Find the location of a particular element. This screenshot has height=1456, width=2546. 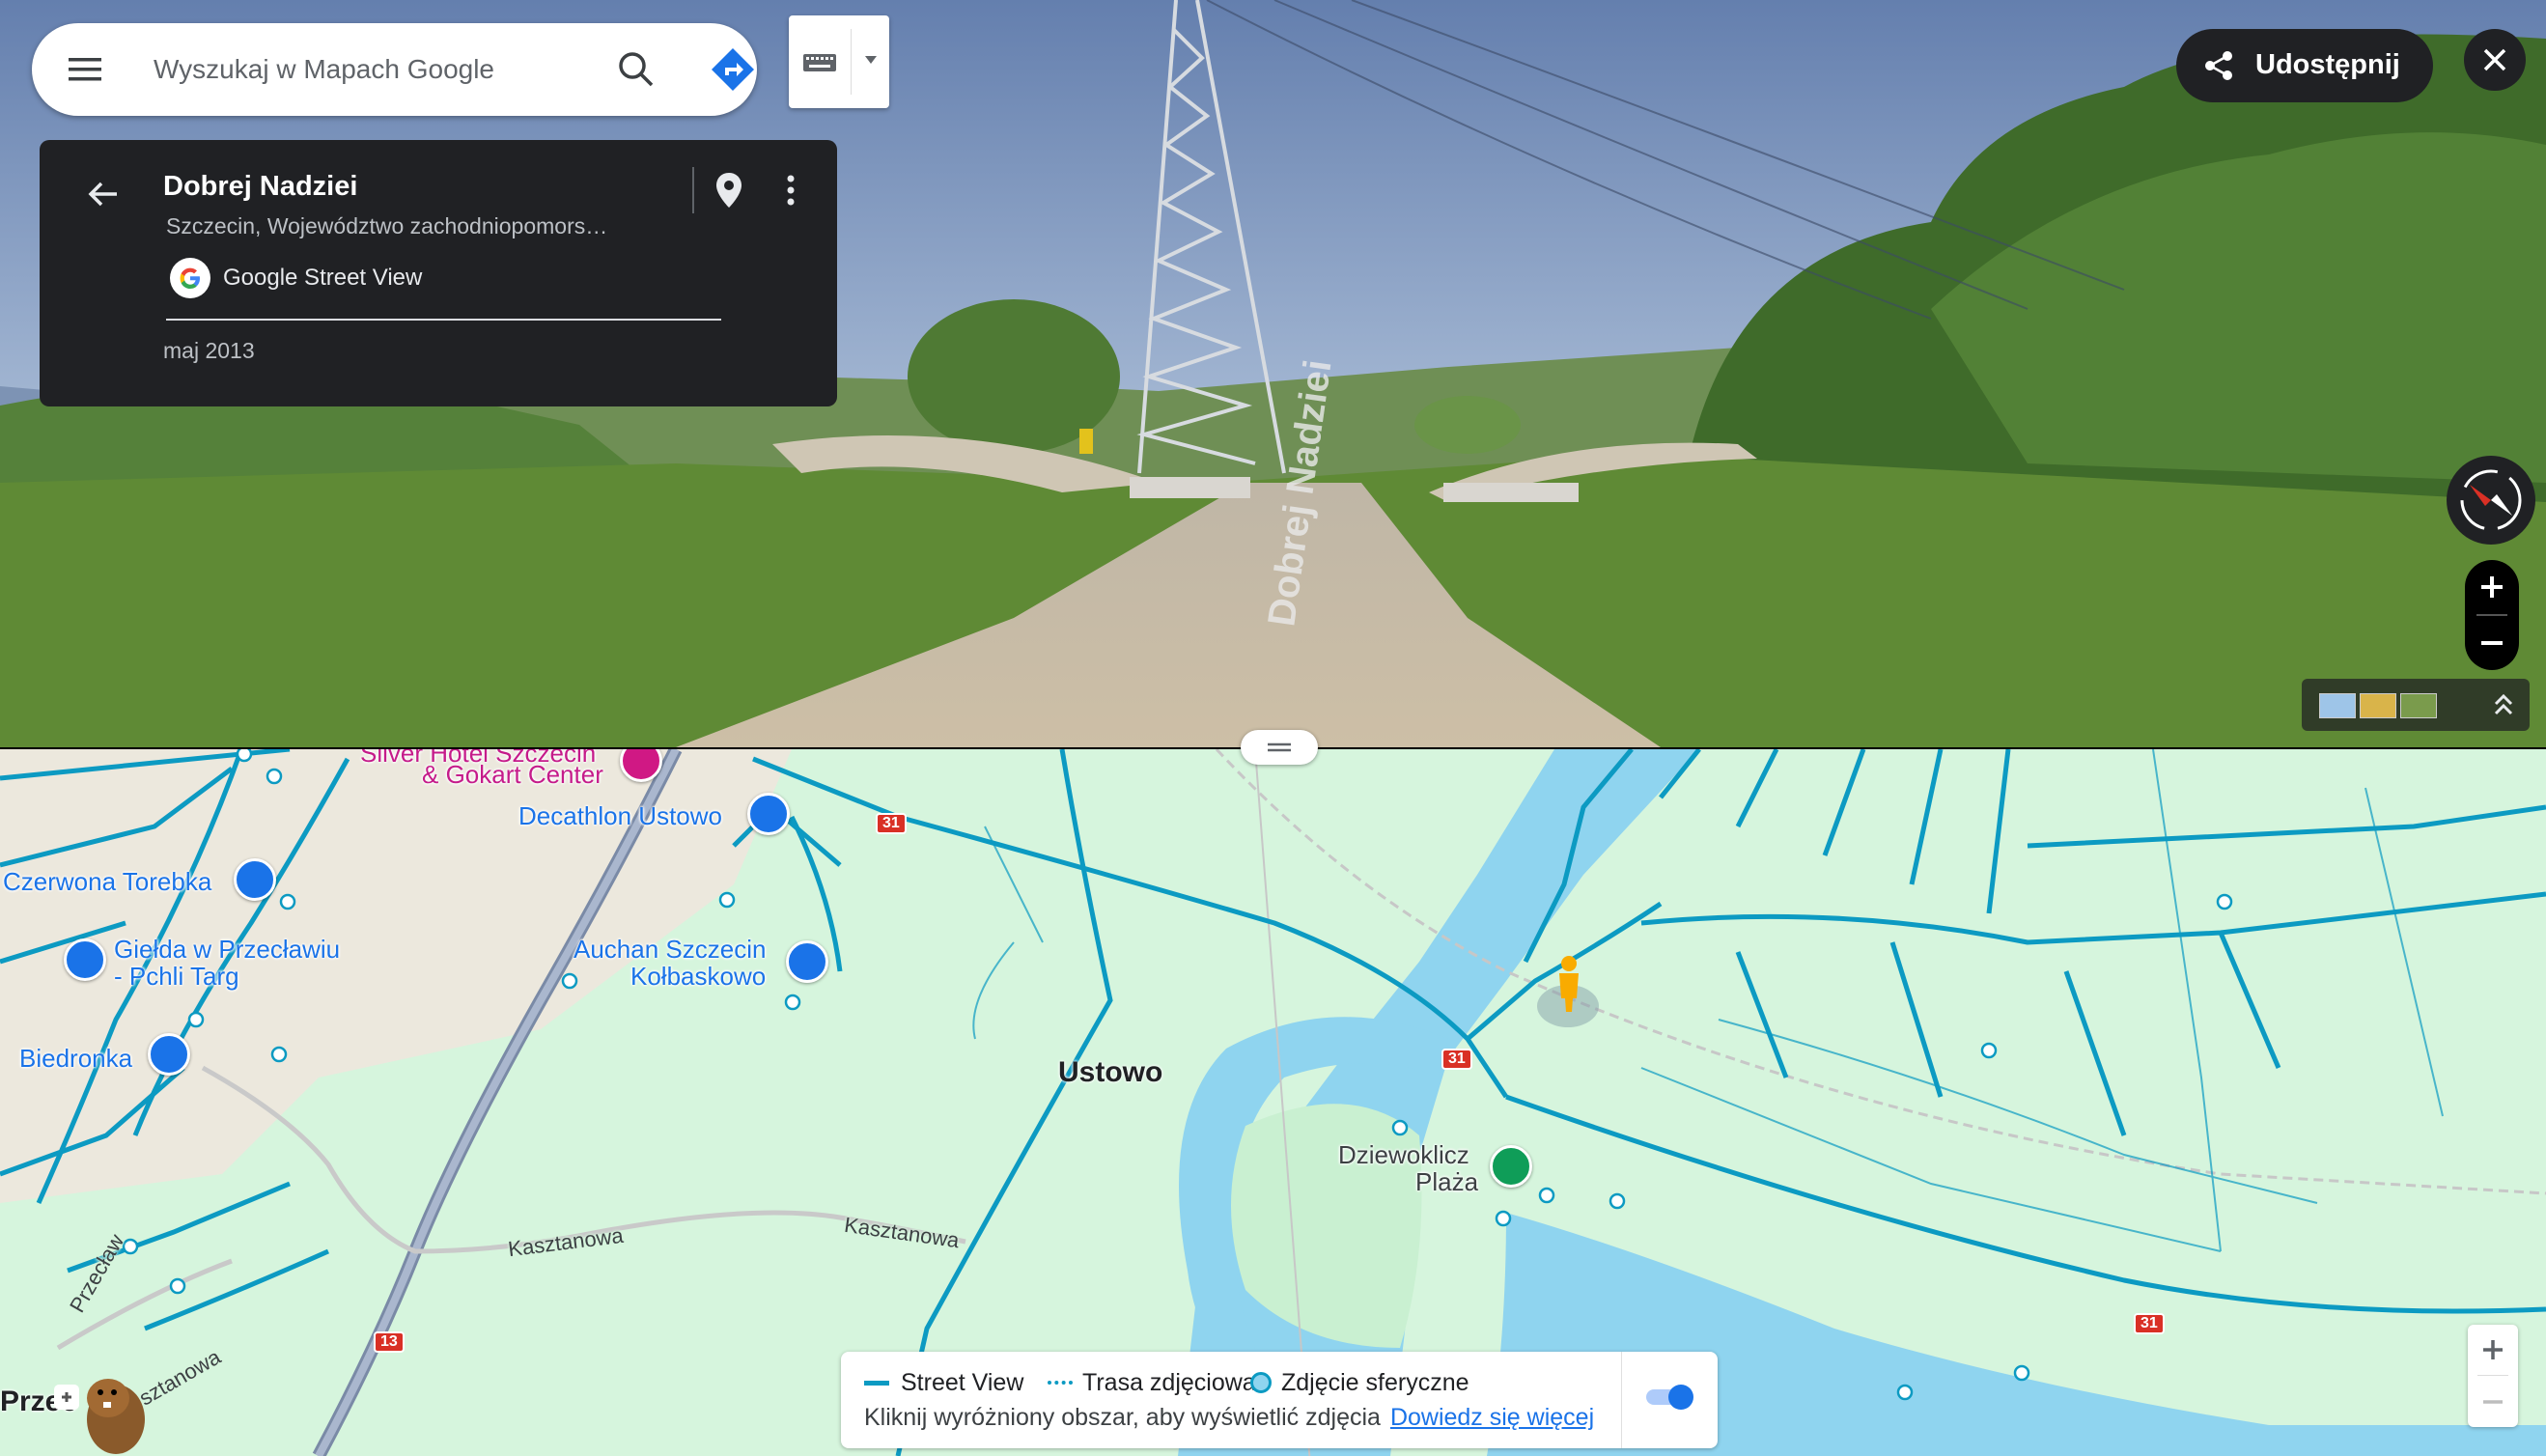

more-options-icon is located at coordinates (790, 190).